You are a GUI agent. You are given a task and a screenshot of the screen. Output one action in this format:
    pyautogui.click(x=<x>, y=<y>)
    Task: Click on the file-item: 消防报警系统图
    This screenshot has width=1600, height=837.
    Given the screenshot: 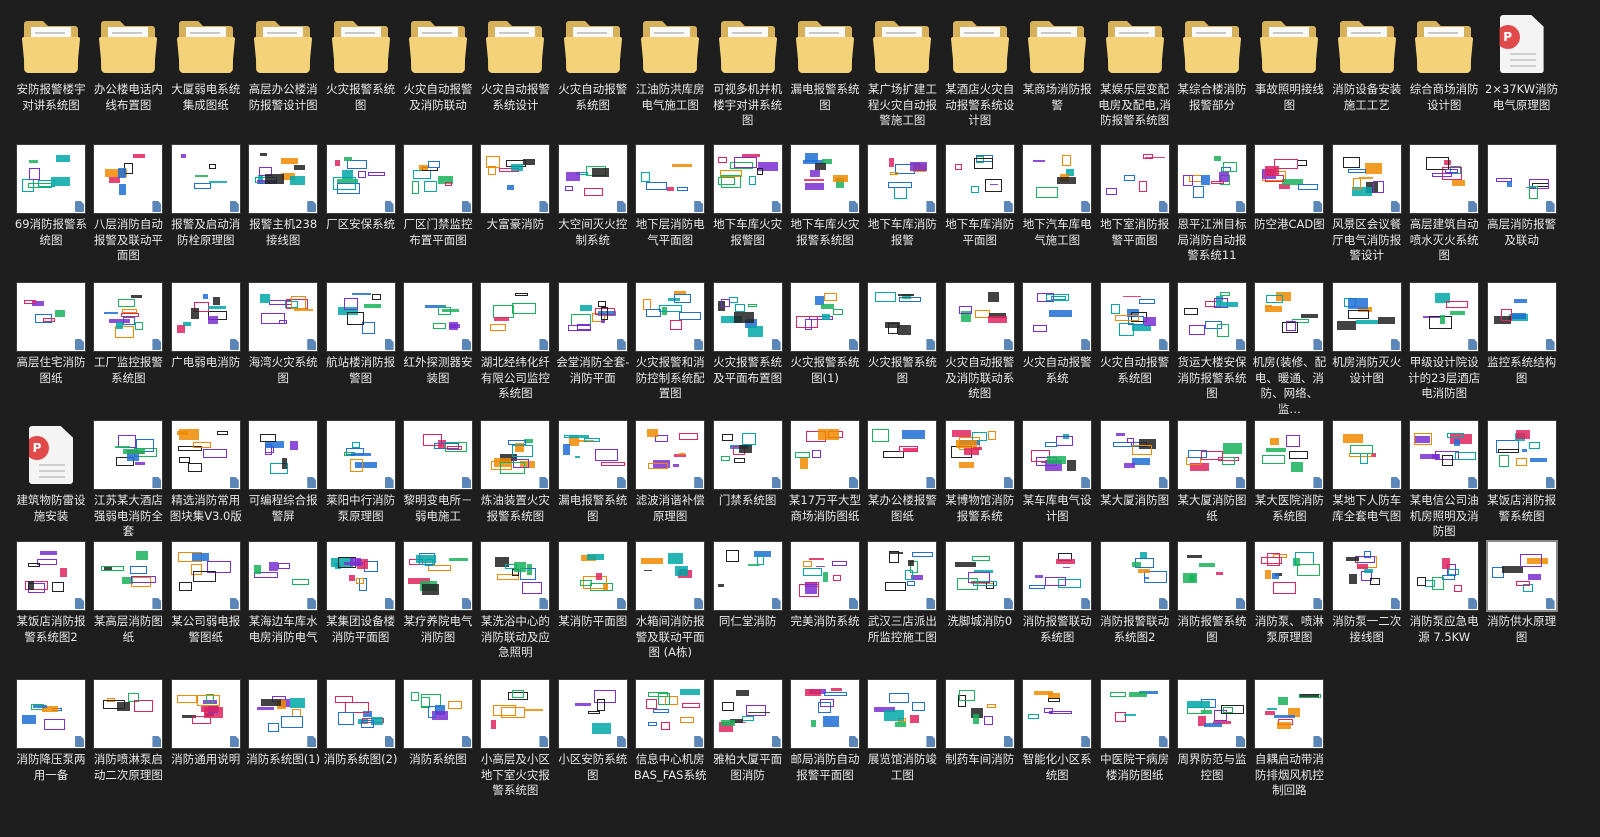 What is the action you would take?
    pyautogui.click(x=1212, y=593)
    